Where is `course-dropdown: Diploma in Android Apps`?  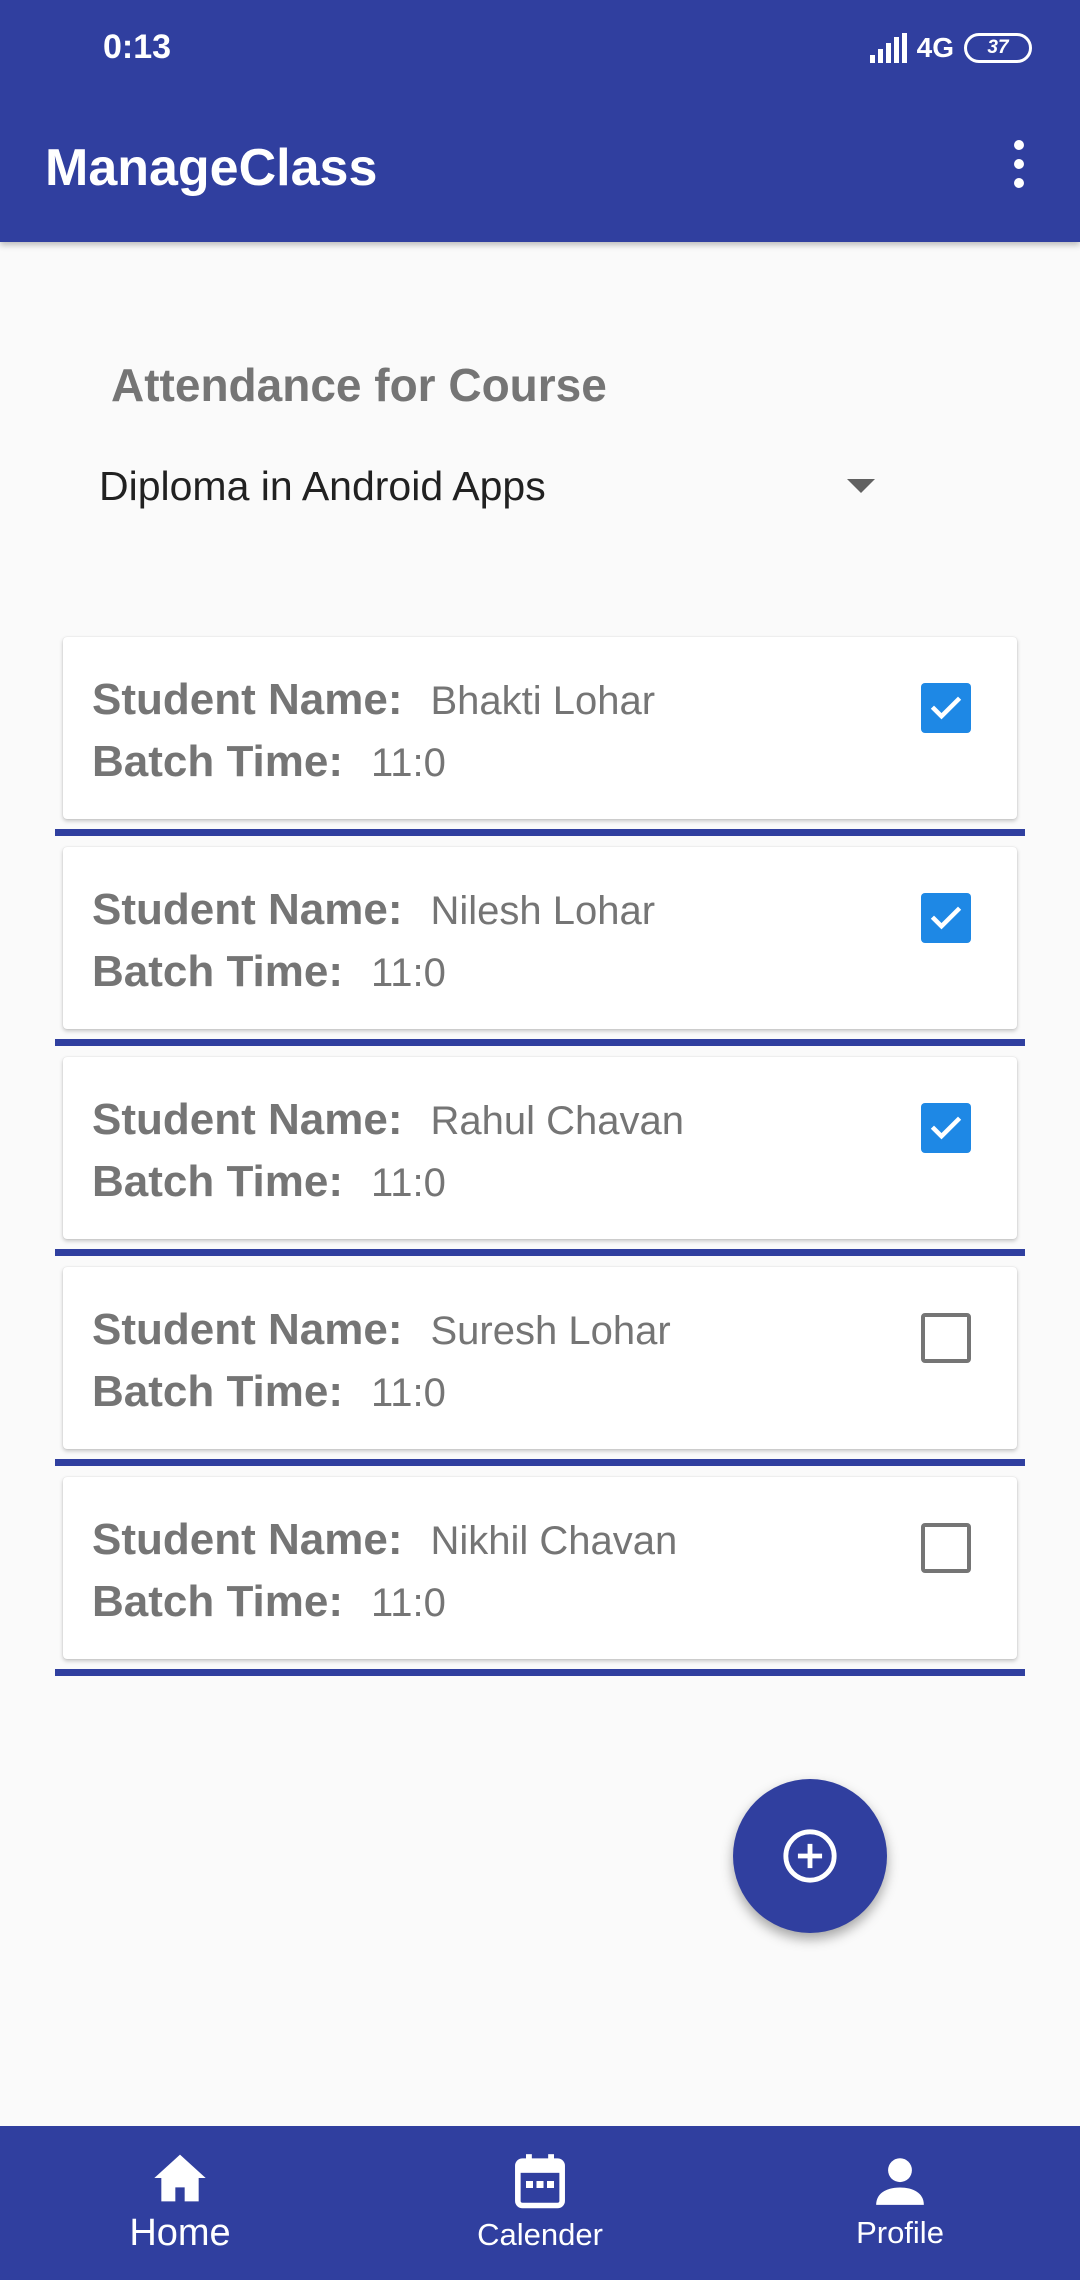 course-dropdown: Diploma in Android Apps is located at coordinates (499, 486).